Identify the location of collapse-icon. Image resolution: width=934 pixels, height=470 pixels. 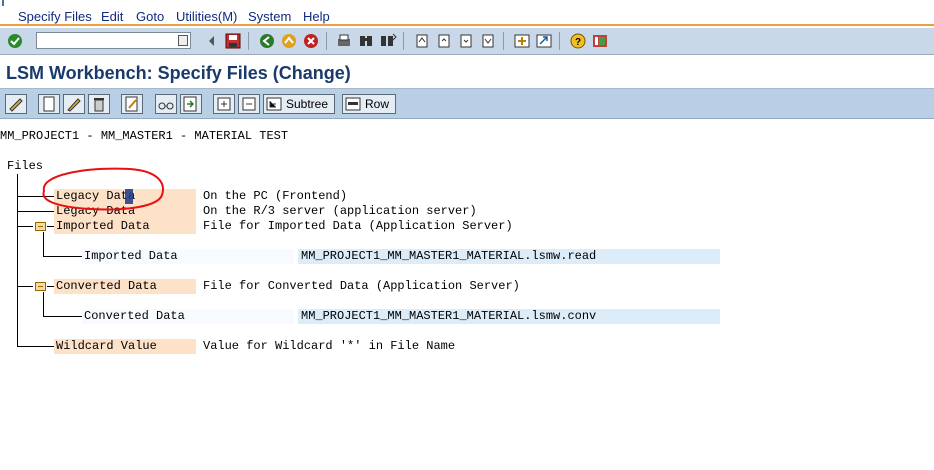
(249, 104).